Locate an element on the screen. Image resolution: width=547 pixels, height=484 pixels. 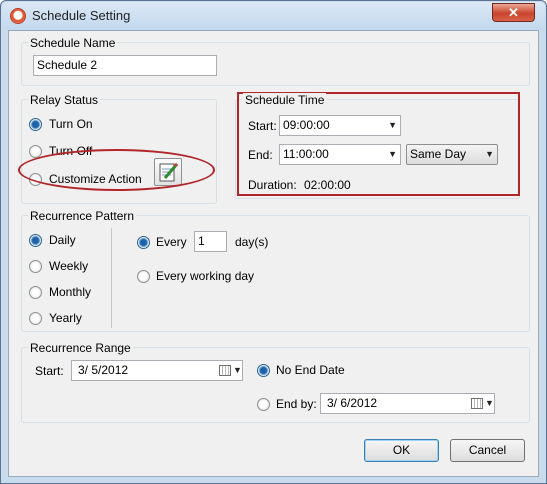
end-time-label: End: is located at coordinates (260, 155).